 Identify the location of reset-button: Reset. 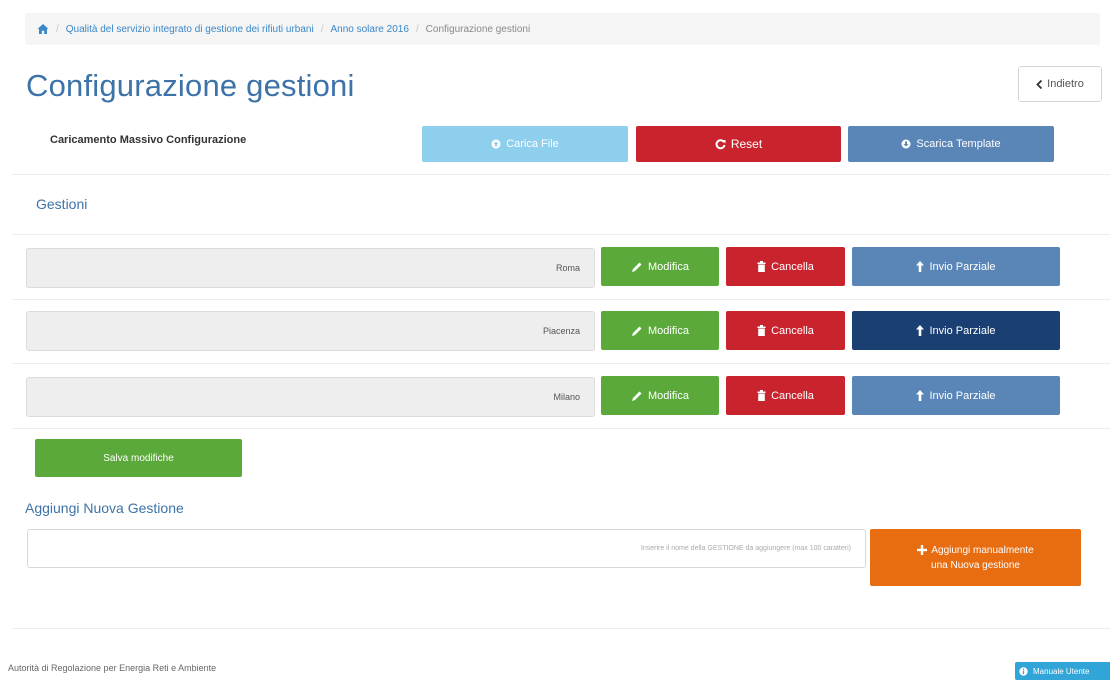
(738, 144).